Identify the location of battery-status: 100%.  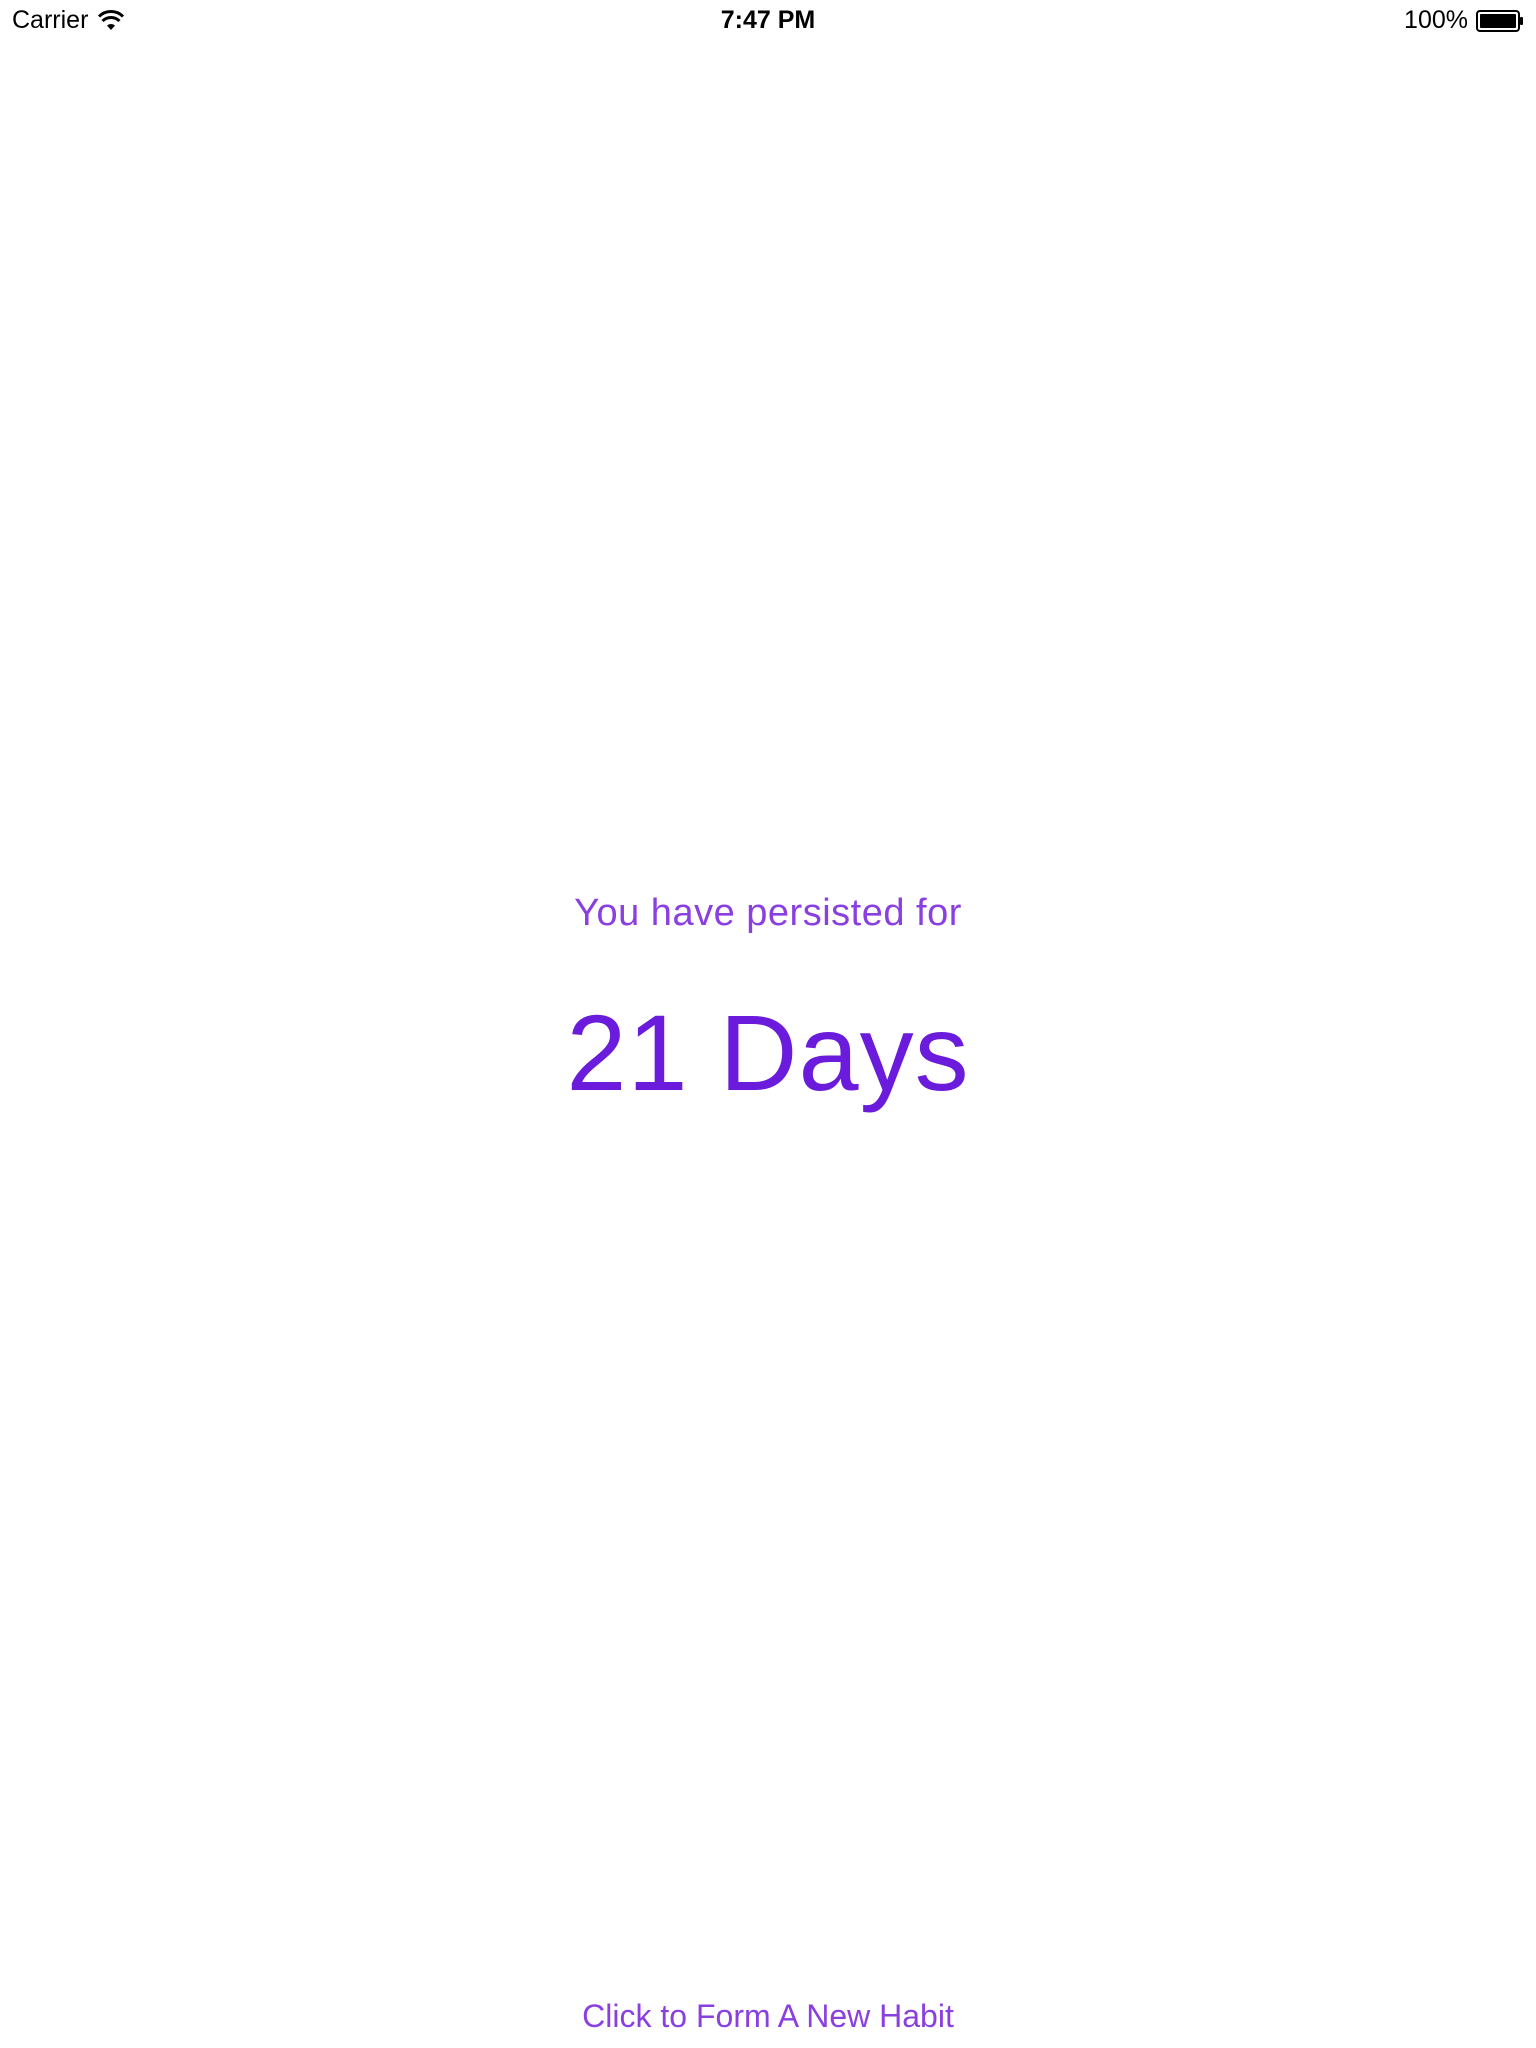
(1464, 20).